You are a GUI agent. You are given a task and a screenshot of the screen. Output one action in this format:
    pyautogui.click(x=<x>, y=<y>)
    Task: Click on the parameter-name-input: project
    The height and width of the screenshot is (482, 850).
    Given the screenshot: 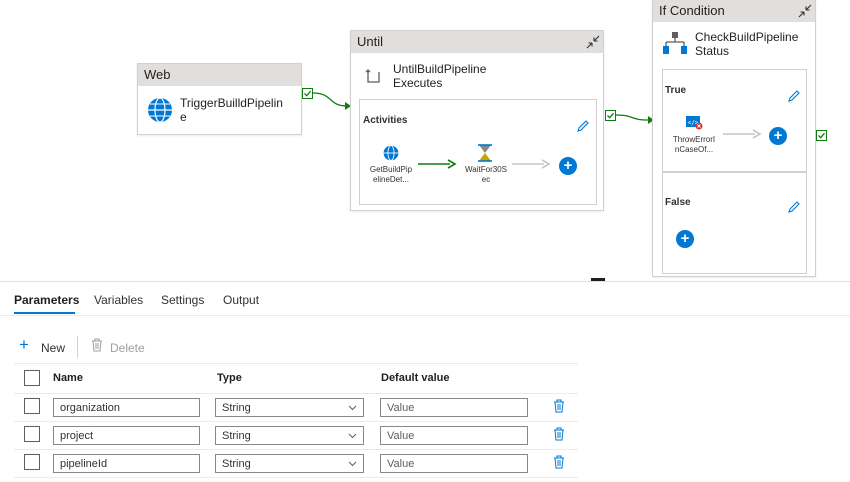 What is the action you would take?
    pyautogui.click(x=126, y=435)
    